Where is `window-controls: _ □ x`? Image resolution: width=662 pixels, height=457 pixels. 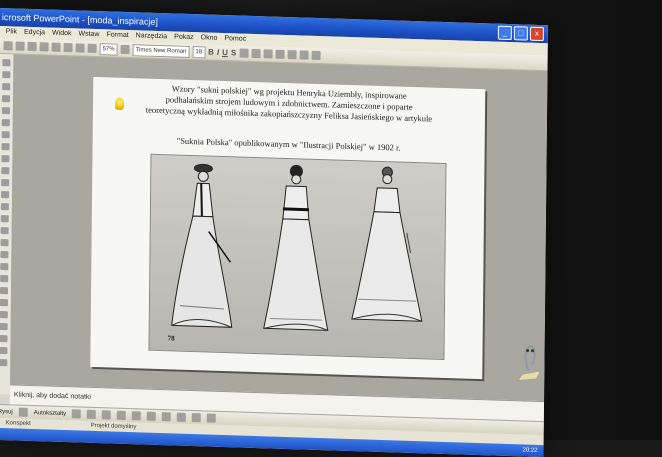 window-controls: _ □ x is located at coordinates (520, 33).